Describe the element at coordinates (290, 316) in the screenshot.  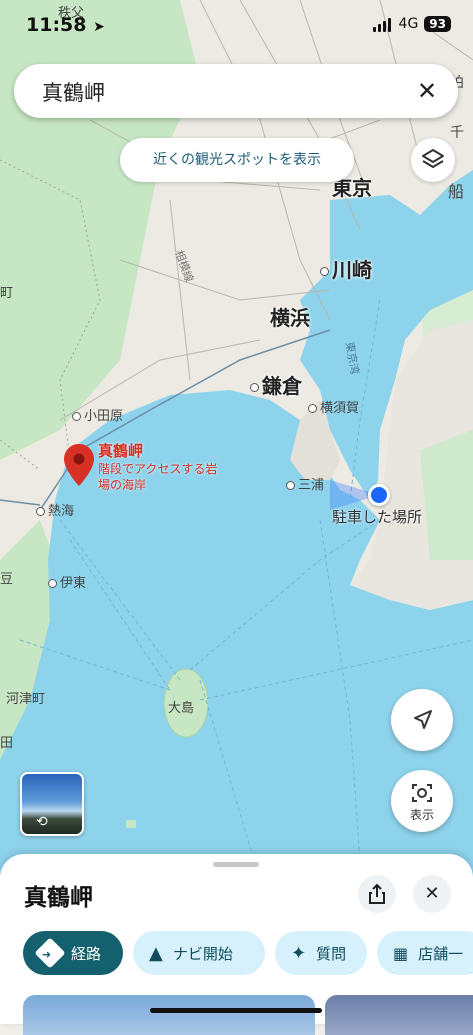
I see `city-label-yokohama: 横浜` at that location.